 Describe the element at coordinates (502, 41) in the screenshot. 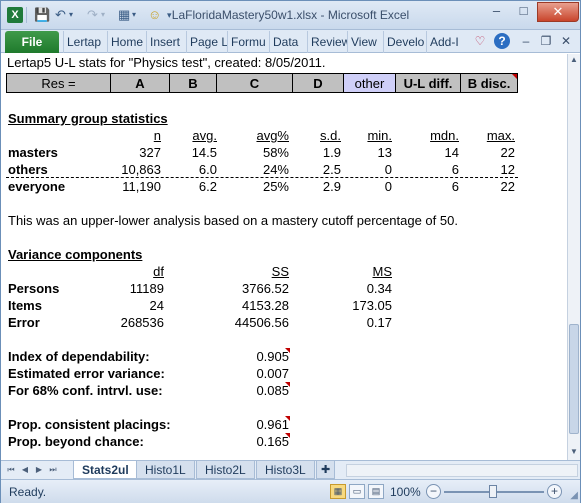

I see `help-icon: ?` at that location.